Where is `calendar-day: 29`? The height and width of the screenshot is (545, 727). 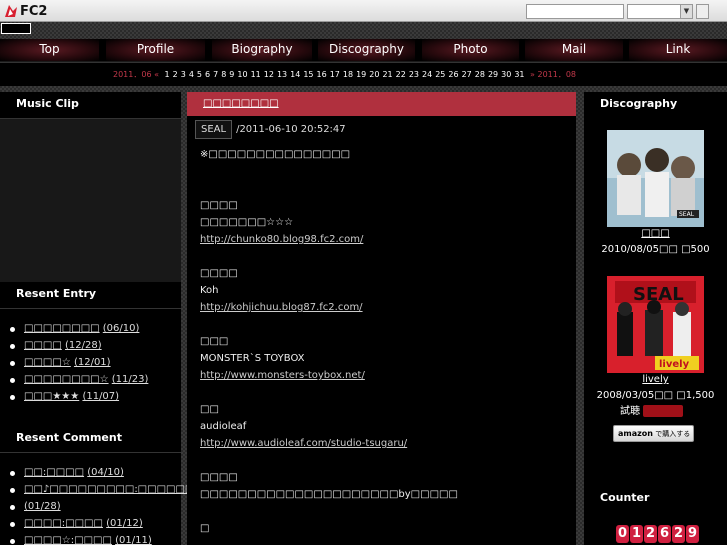
calendar-day: 29 is located at coordinates (493, 74).